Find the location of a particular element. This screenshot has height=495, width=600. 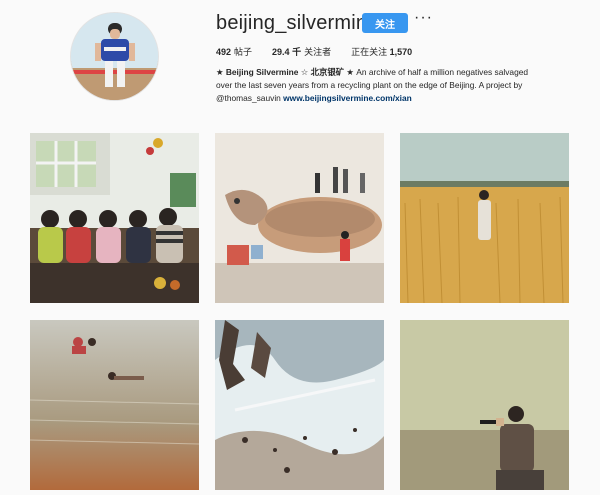

post-image-damaged-negative is located at coordinates (299, 405).